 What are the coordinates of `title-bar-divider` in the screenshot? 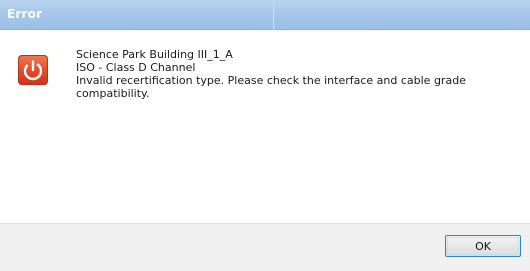 It's located at (273, 15).